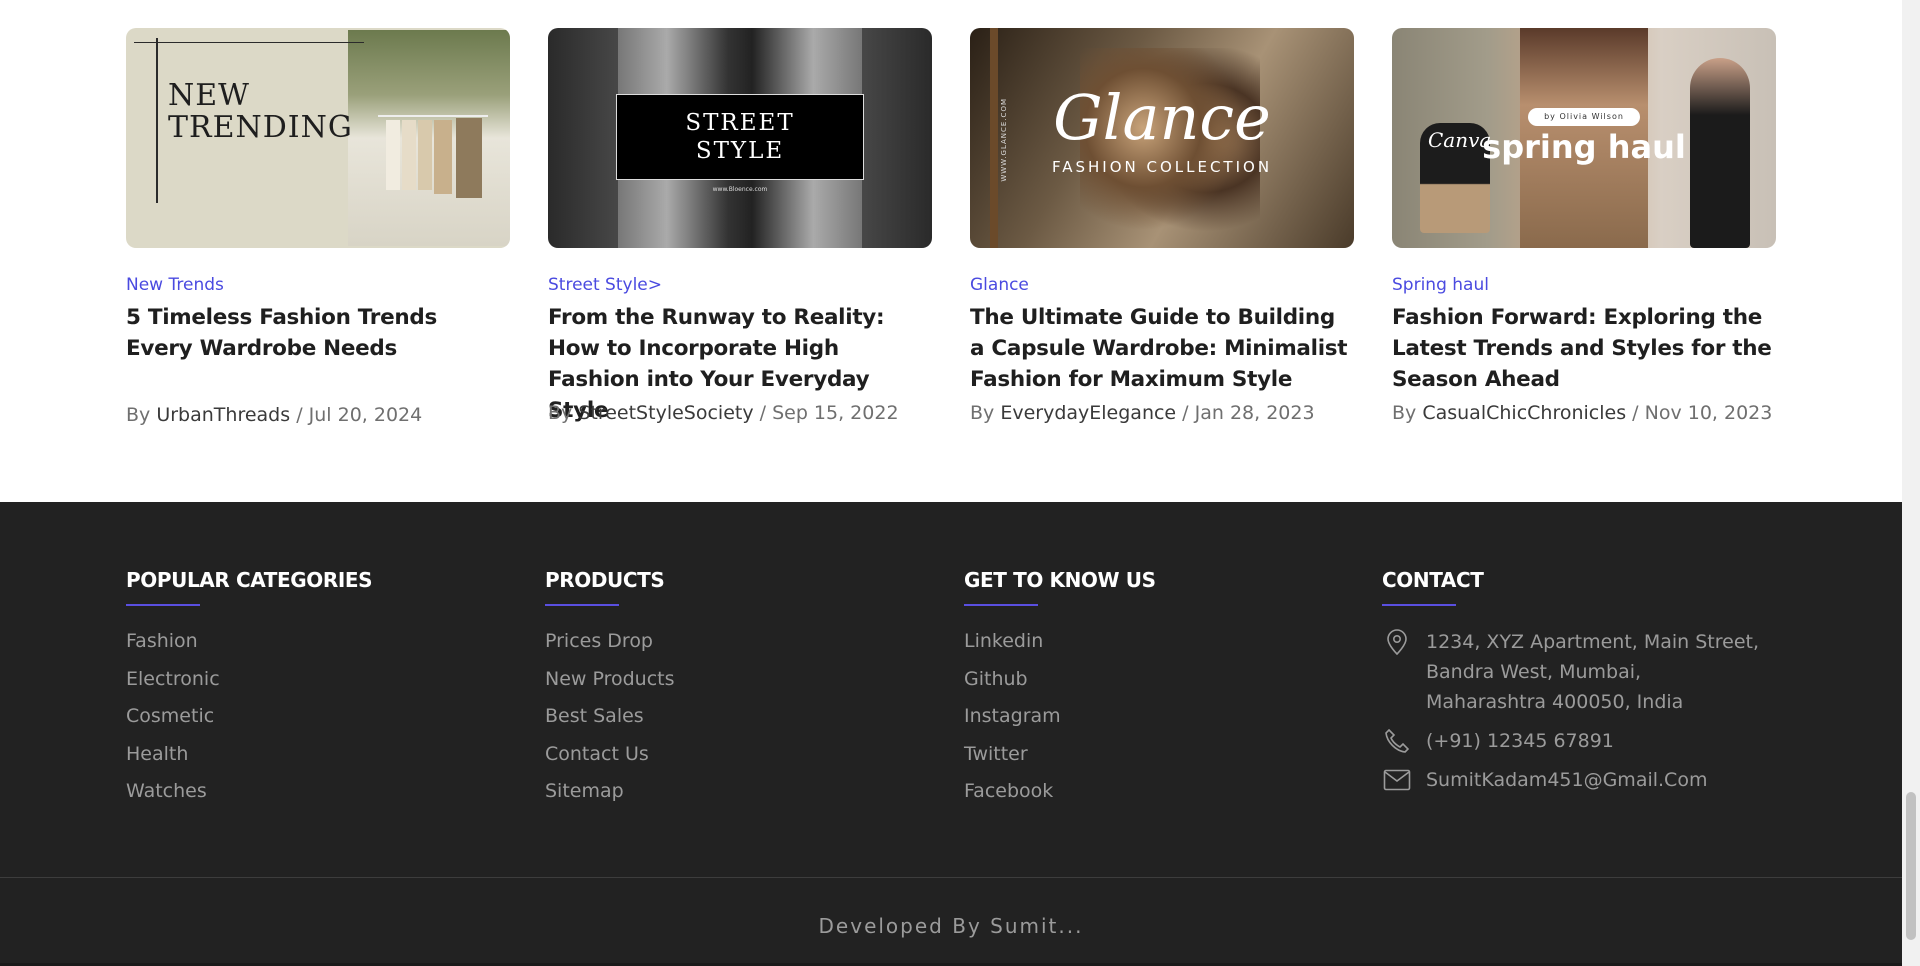 This screenshot has width=1920, height=966. I want to click on blog-thumbnail: NEW TRENDING, so click(318, 138).